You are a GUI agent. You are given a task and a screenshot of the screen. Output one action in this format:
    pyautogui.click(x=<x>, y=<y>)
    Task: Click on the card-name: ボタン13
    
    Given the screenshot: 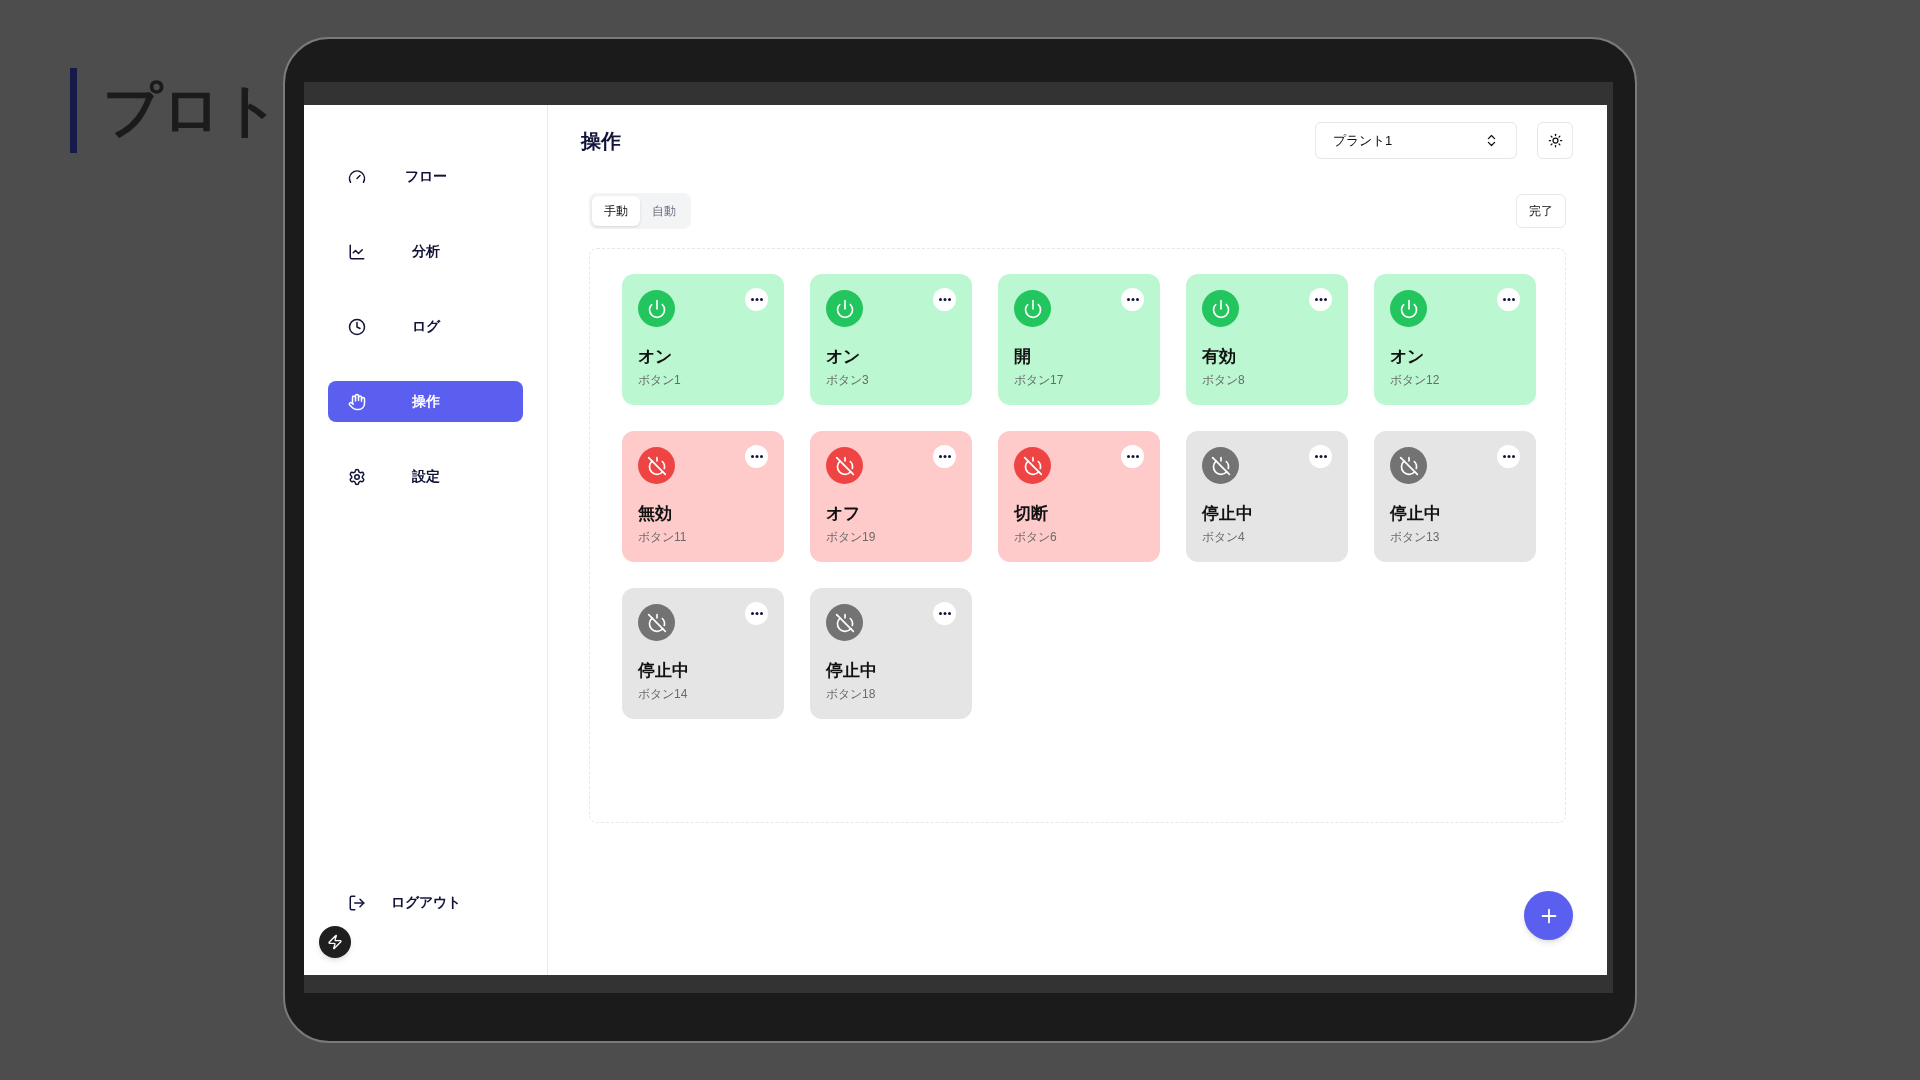 What is the action you would take?
    pyautogui.click(x=1415, y=537)
    